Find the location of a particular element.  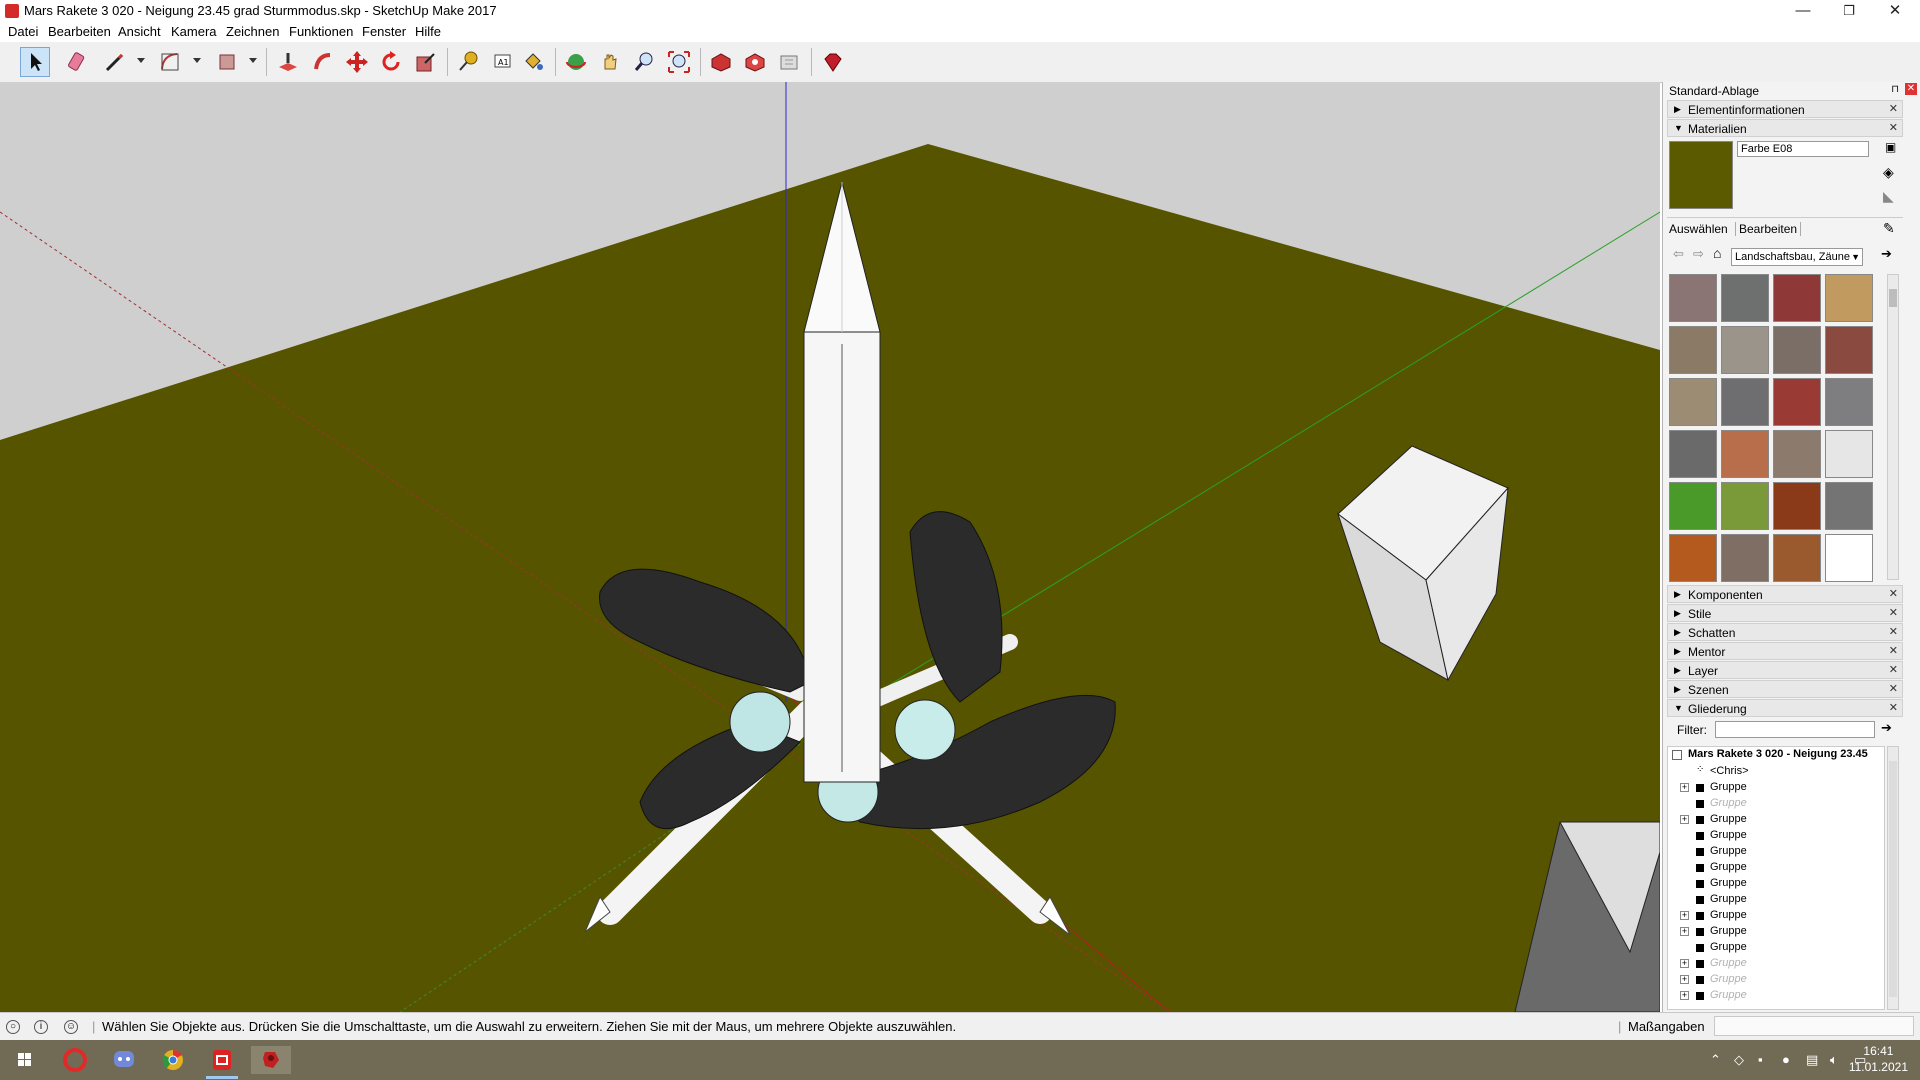

tab-edit: Bearbeiten is located at coordinates (1768, 229).